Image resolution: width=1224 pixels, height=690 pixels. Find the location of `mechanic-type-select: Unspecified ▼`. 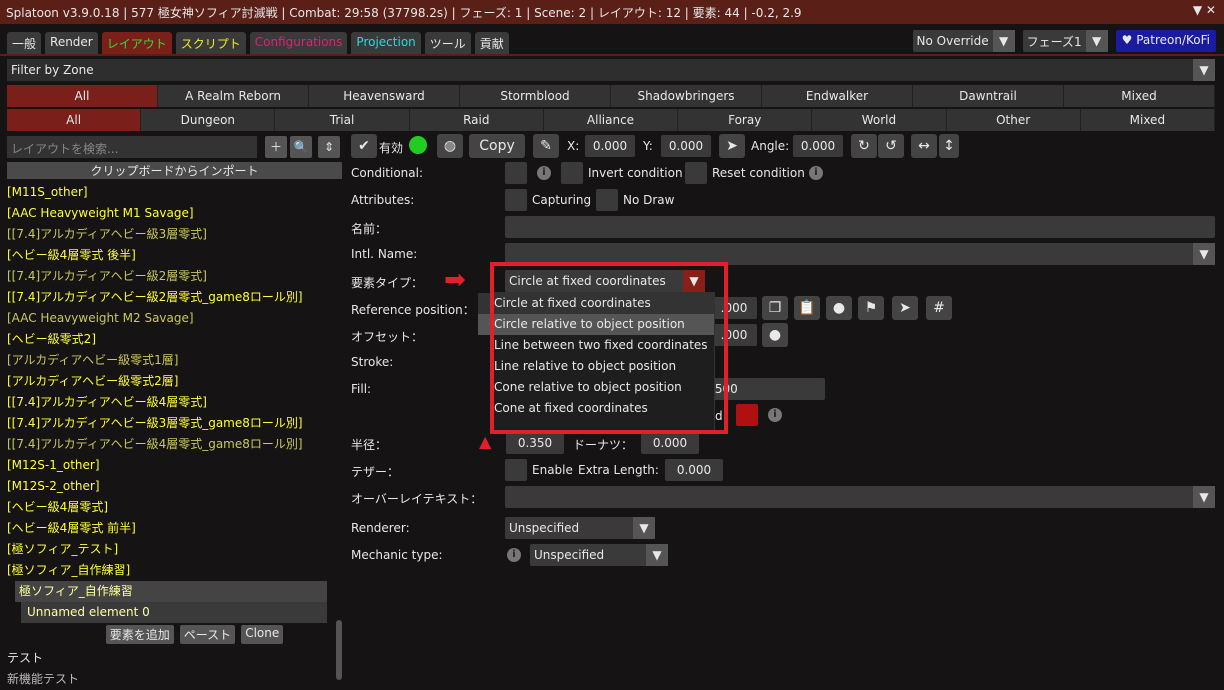

mechanic-type-select: Unspecified ▼ is located at coordinates (599, 555).